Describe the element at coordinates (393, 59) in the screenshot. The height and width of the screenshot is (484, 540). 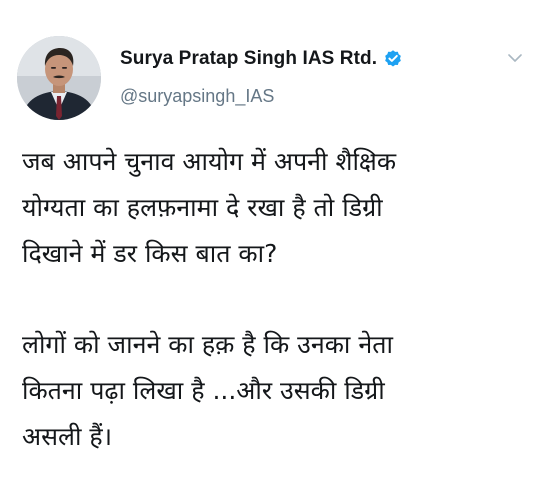
I see `verified-badge-icon` at that location.